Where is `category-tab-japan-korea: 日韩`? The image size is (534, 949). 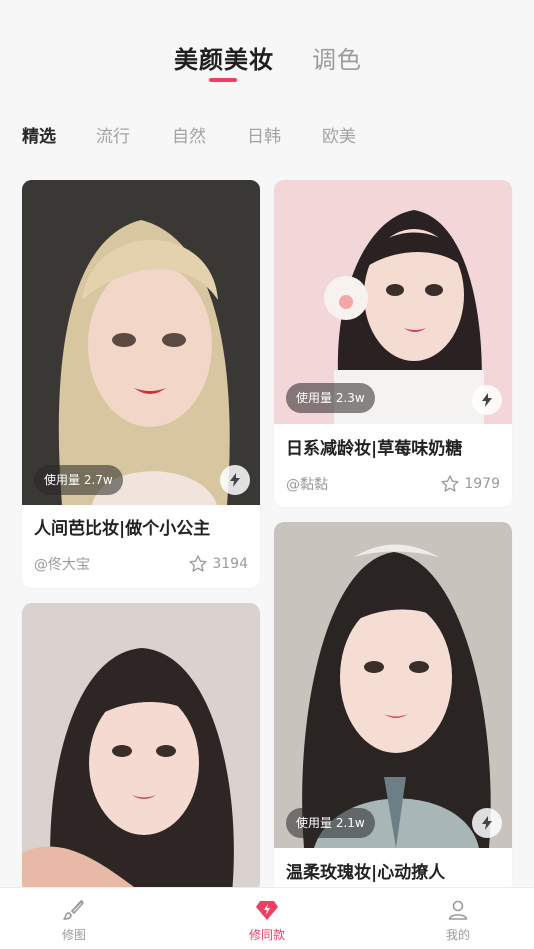 category-tab-japan-korea: 日韩 is located at coordinates (264, 134).